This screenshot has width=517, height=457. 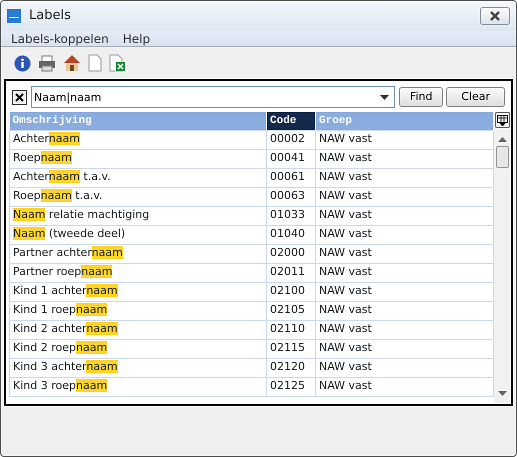 I want to click on table-cell: 02110, so click(x=291, y=329).